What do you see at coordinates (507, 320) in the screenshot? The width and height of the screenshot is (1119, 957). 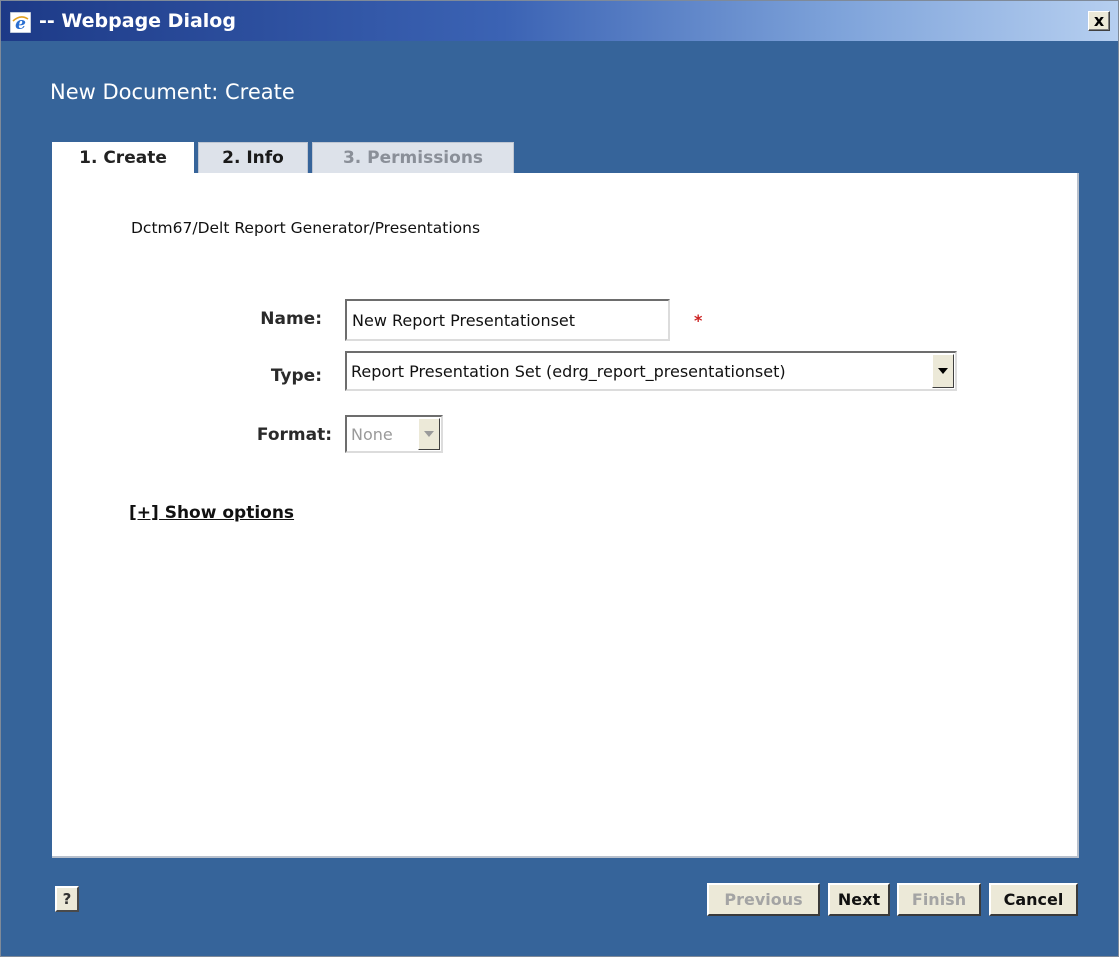 I see `name-input` at bounding box center [507, 320].